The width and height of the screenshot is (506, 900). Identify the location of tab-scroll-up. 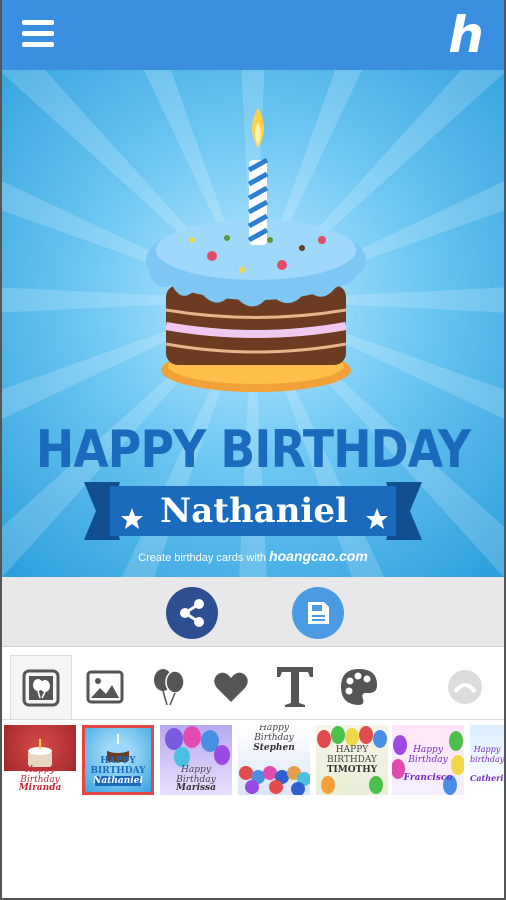
(465, 687).